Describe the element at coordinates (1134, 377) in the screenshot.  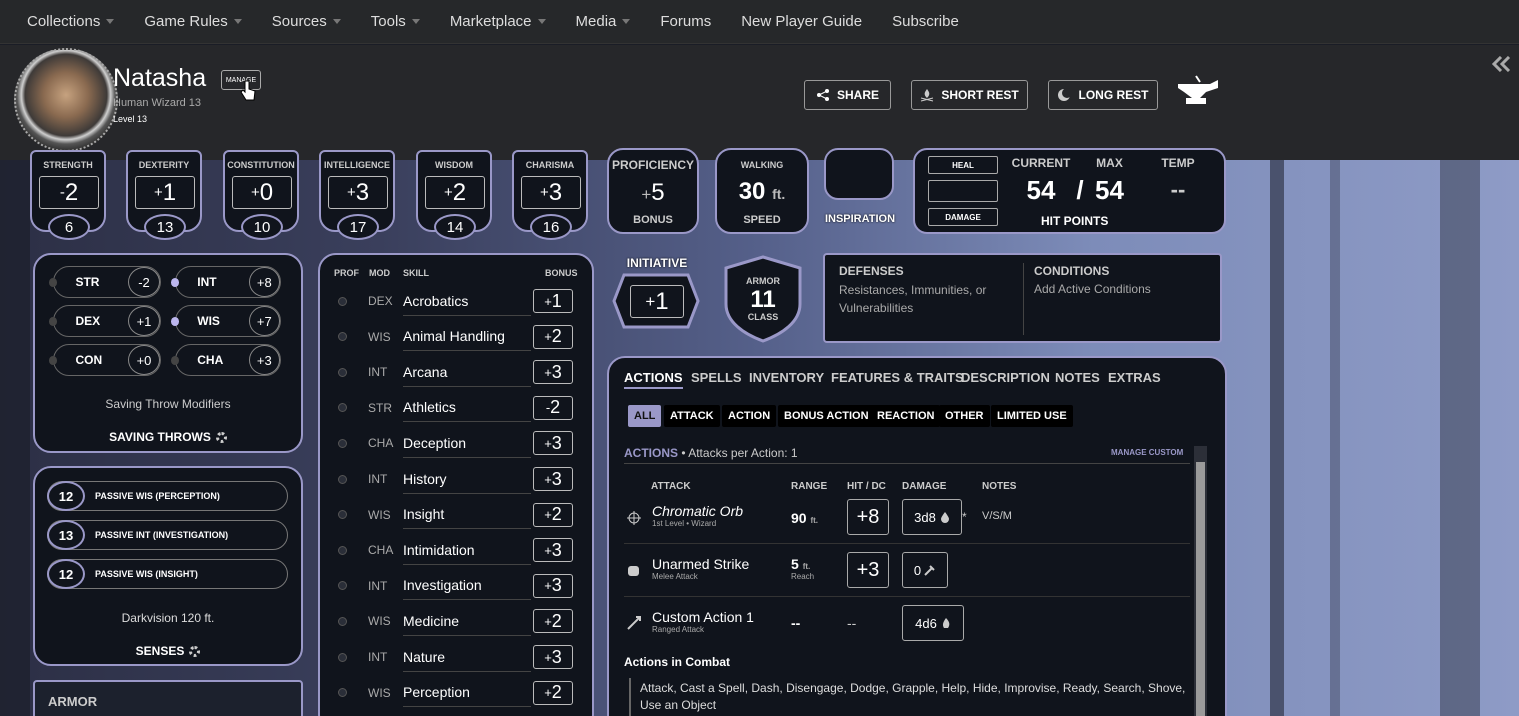
I see `tab-extras: EXTRAS` at that location.